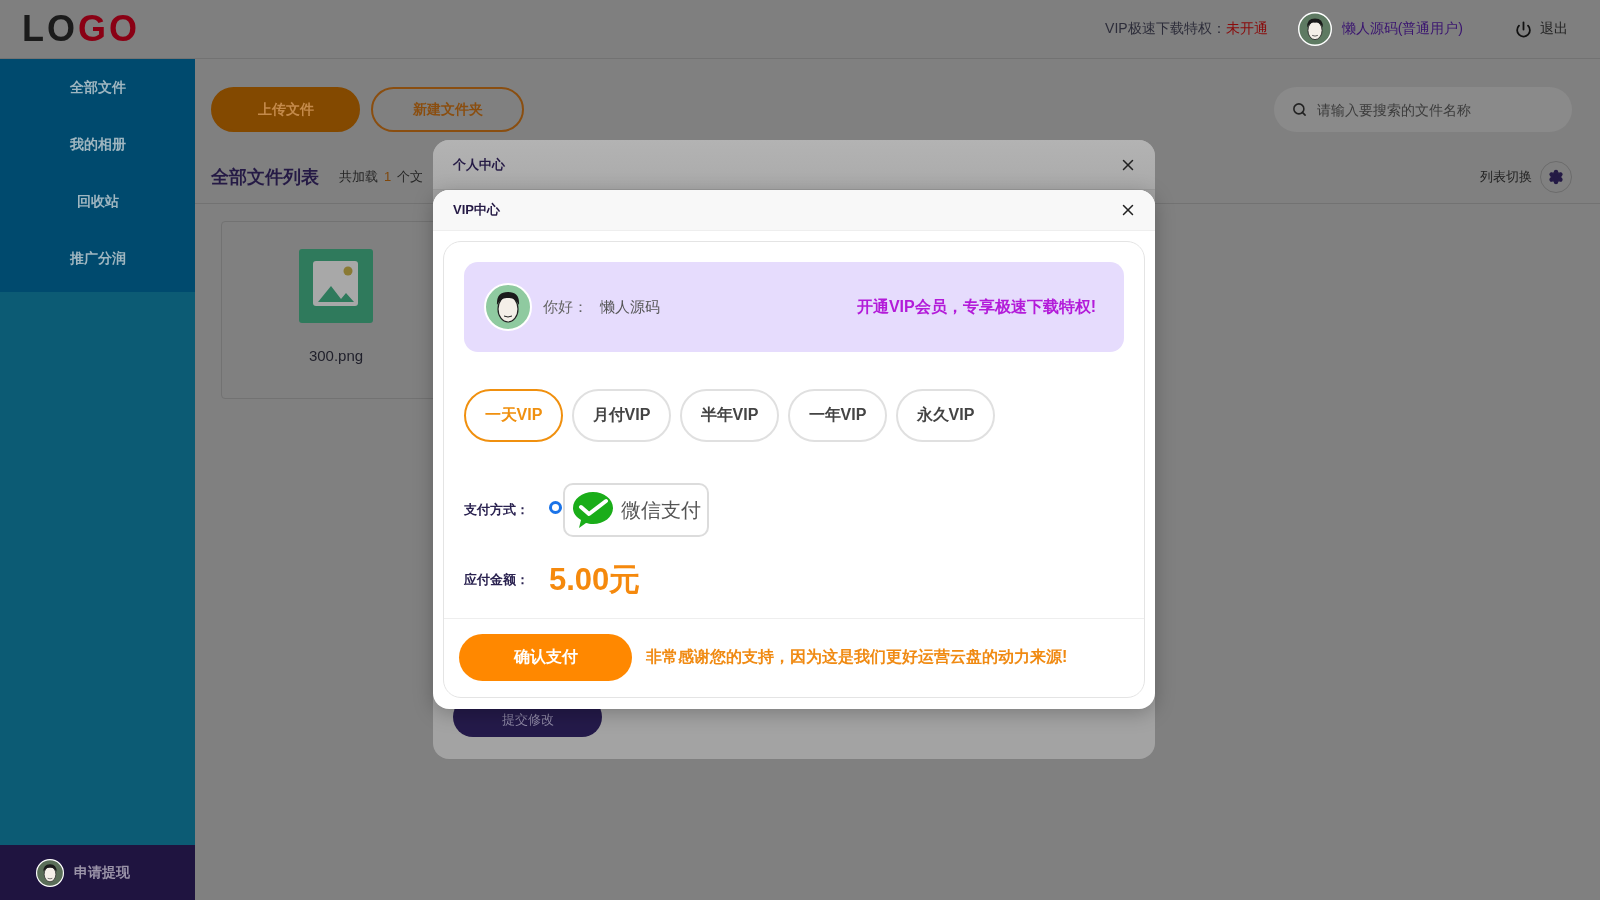 This screenshot has height=900, width=1600. Describe the element at coordinates (513, 415) in the screenshot. I see `plan-option: 一天VIP` at that location.